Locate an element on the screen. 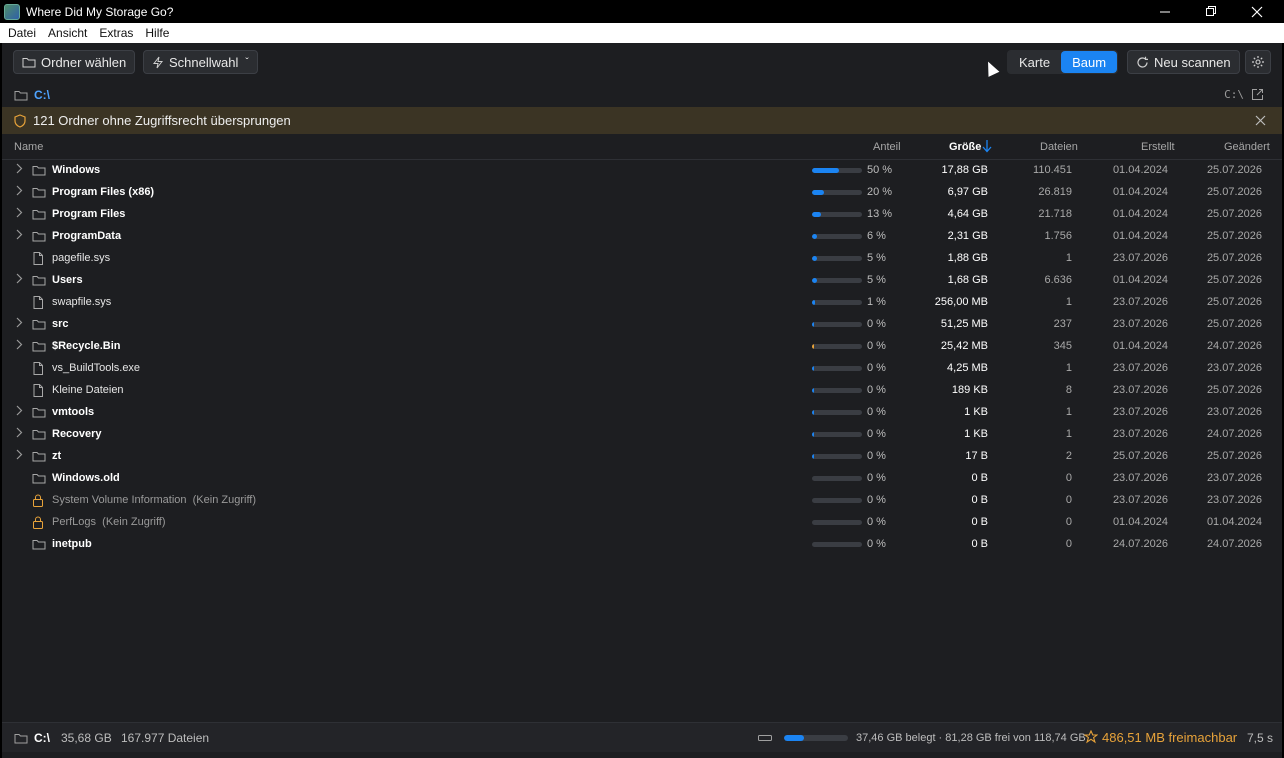 This screenshot has width=1284, height=758. table-row: inetpub 0 % 0 B 0 24.07.2026 24.07.2026 is located at coordinates (642, 545).